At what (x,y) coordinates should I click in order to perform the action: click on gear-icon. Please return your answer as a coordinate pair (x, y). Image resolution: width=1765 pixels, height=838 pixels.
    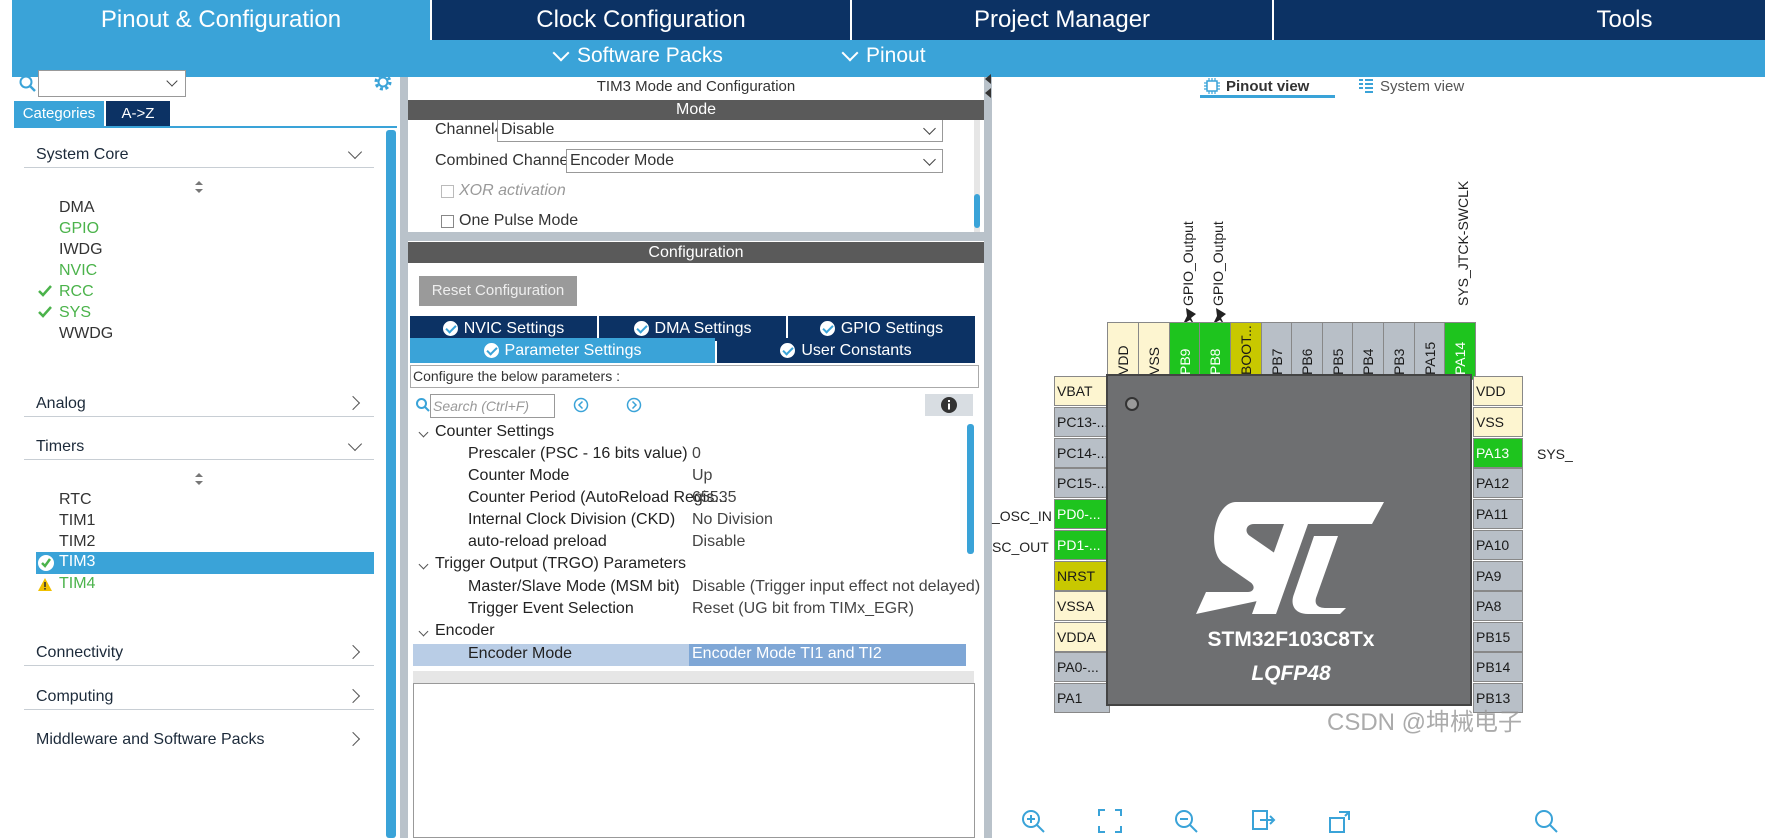
    Looking at the image, I should click on (383, 82).